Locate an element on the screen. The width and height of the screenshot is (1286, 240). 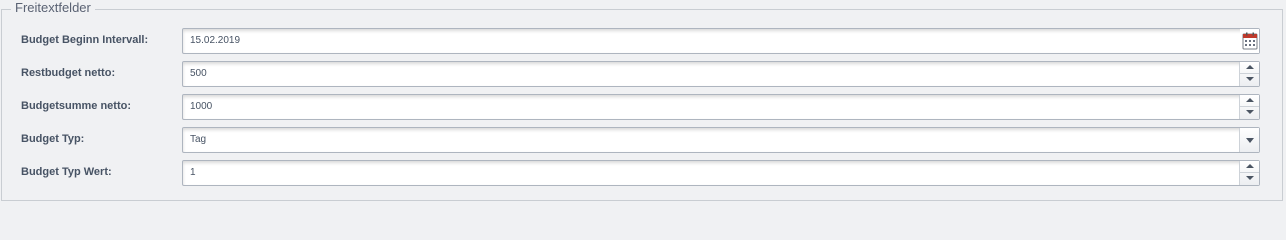
label-budget-typ-wert: Budget Typ Wert: is located at coordinates (66, 172).